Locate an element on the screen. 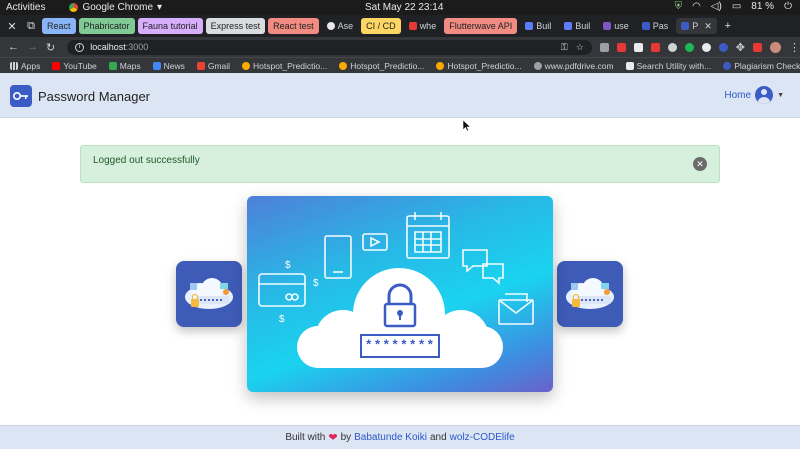 The height and width of the screenshot is (449, 800). new-tab-button: + is located at coordinates (728, 26).